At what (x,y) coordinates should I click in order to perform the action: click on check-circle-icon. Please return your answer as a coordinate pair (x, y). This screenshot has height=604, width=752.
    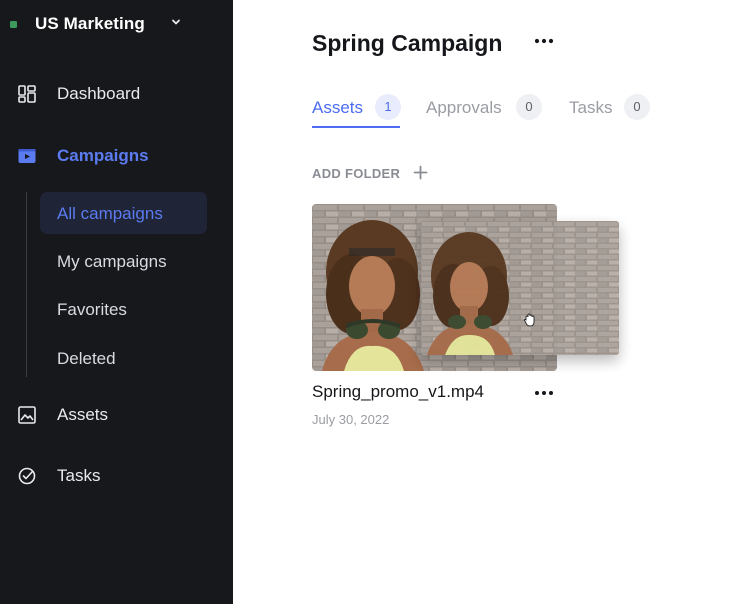
    Looking at the image, I should click on (27, 476).